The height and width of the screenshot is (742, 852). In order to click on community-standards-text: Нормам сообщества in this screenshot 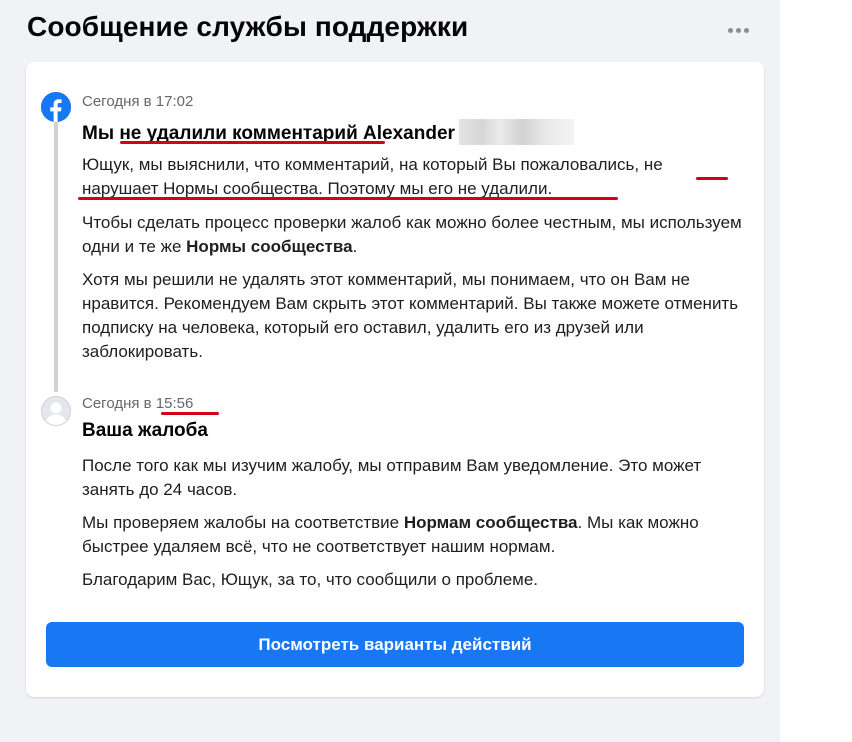, I will do `click(490, 522)`.